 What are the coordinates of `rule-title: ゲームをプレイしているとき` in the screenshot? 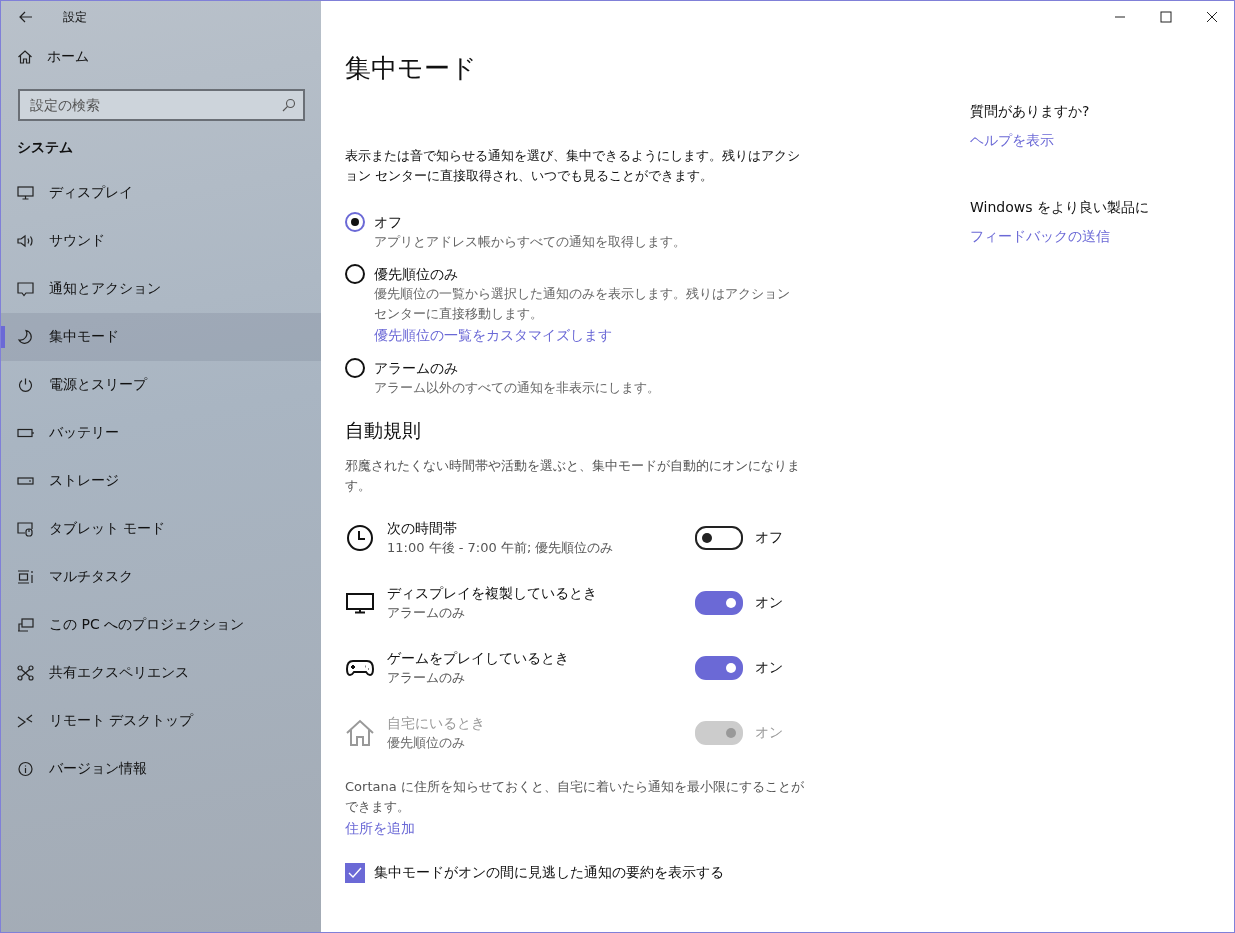 It's located at (478, 658).